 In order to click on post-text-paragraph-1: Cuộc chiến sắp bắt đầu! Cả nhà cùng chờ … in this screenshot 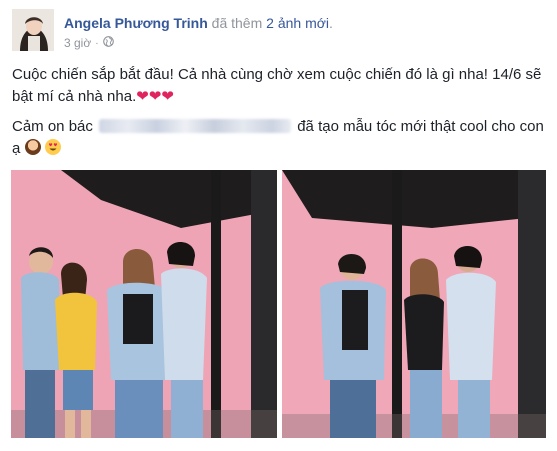, I will do `click(278, 86)`.